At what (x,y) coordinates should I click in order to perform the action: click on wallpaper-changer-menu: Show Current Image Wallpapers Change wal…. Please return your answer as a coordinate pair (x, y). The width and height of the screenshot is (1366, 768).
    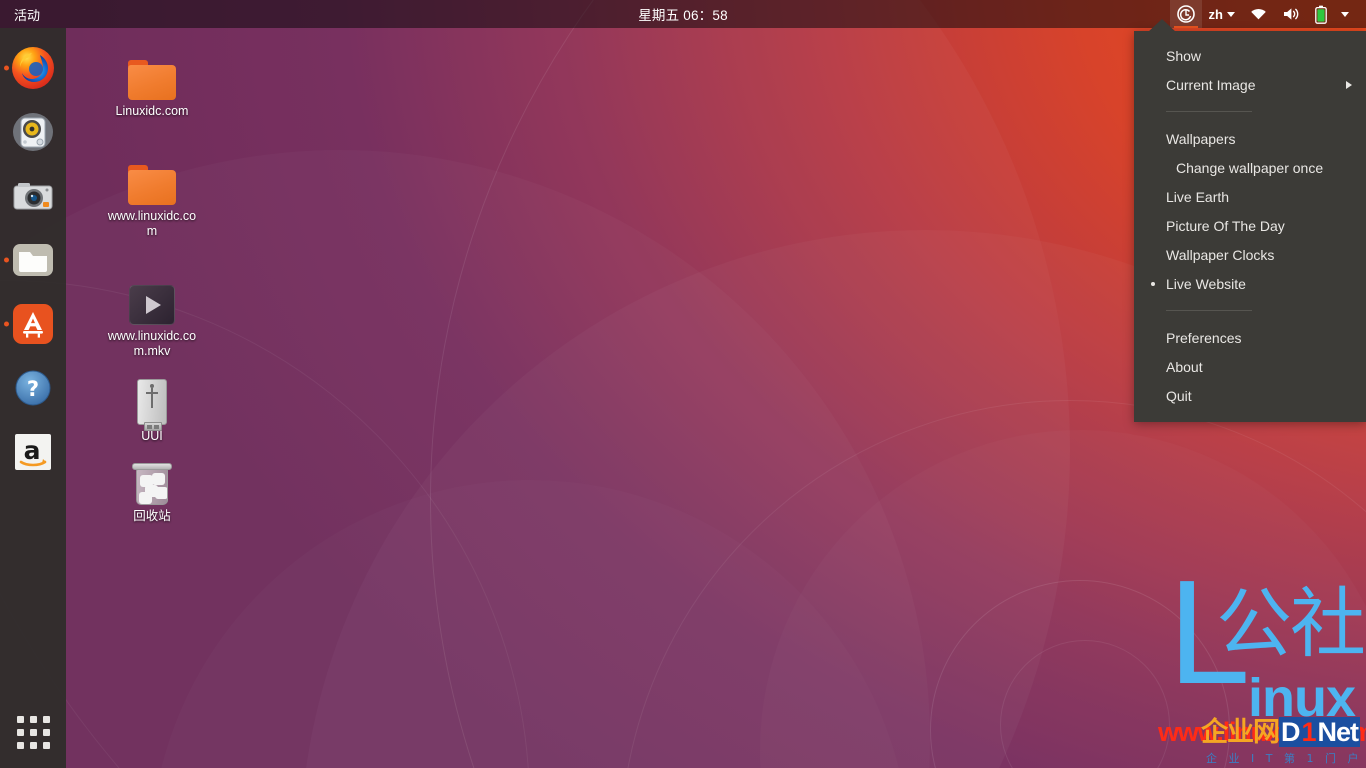
    Looking at the image, I should click on (1250, 226).